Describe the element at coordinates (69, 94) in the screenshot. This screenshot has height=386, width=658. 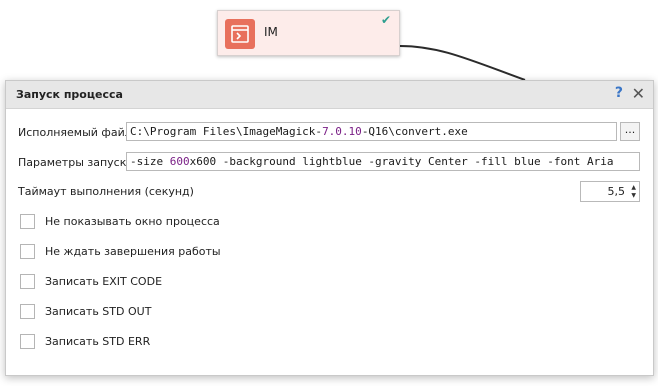
I see `dialog-title: Запуск процесса` at that location.